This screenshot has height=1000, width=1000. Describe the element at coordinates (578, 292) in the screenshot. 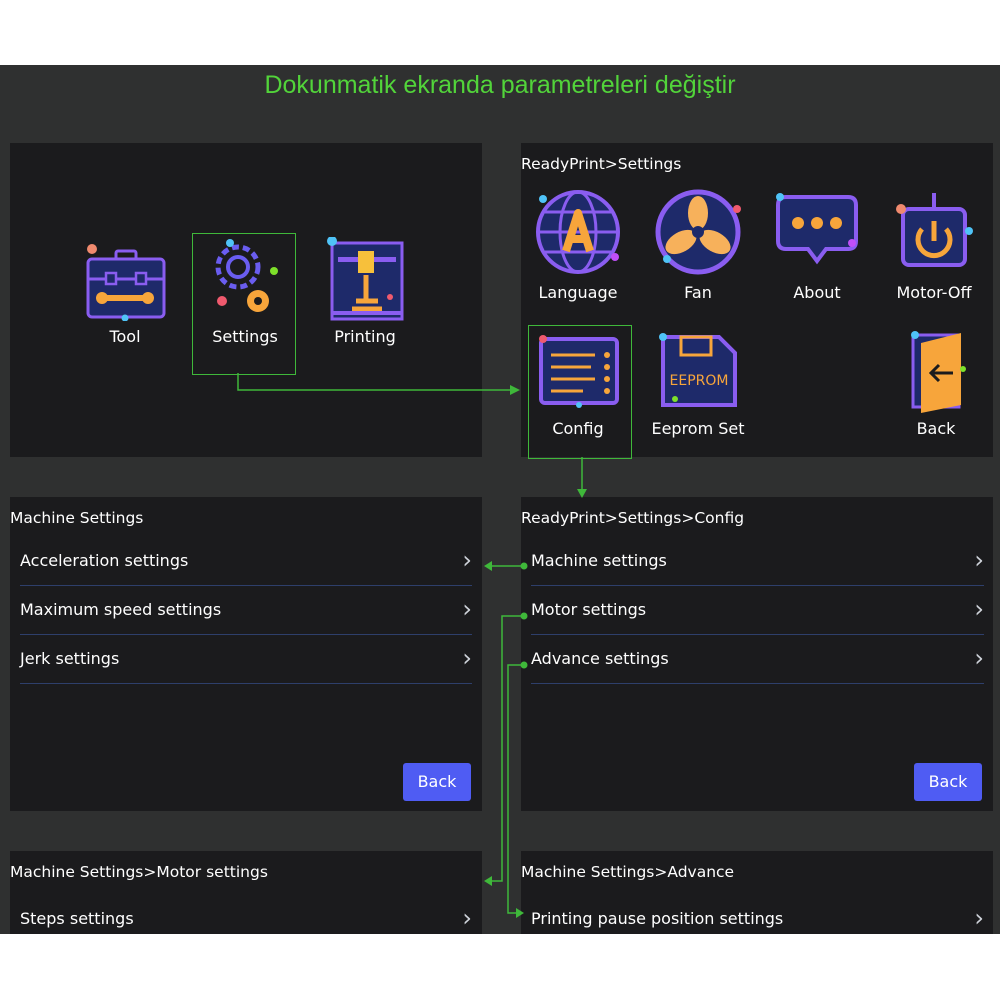

I see `language-label: Language` at that location.